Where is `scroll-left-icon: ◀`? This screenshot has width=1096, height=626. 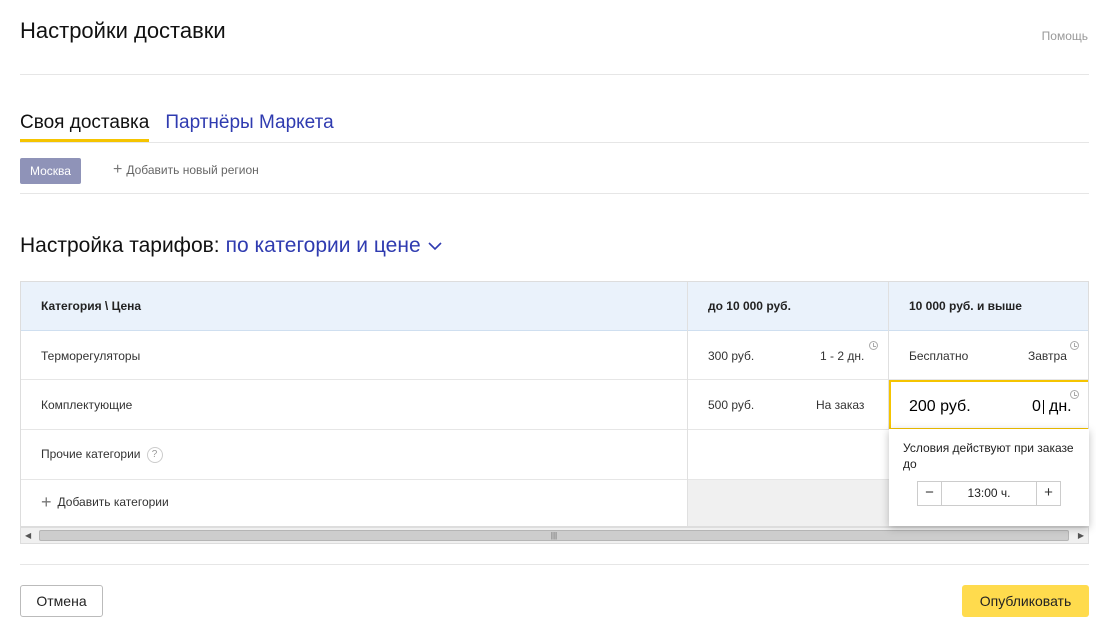 scroll-left-icon: ◀ is located at coordinates (28, 535).